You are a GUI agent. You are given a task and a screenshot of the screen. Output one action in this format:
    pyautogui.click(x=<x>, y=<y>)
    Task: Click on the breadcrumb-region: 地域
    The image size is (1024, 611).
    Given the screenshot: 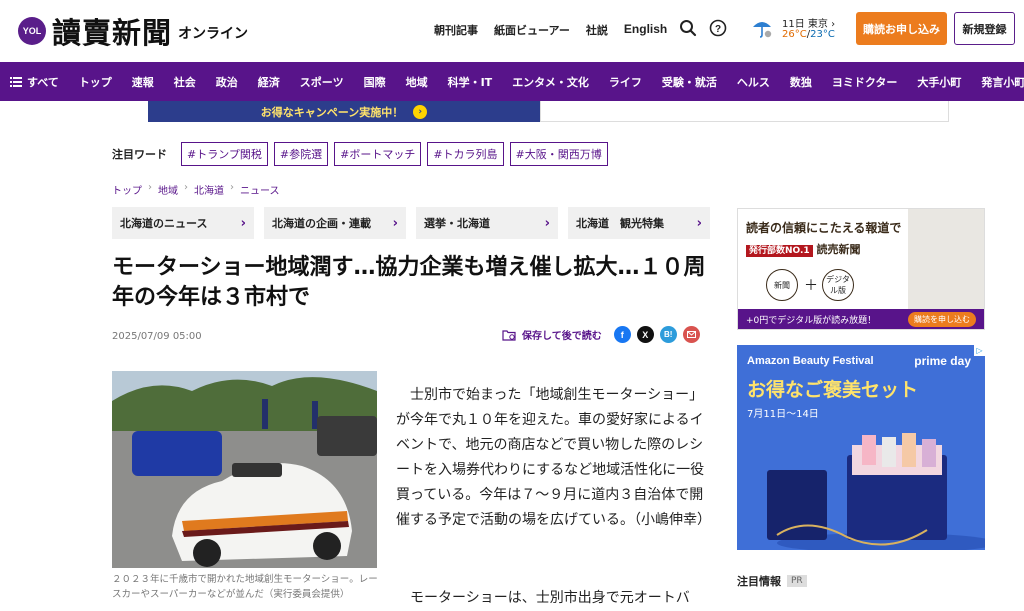 What is the action you would take?
    pyautogui.click(x=168, y=189)
    